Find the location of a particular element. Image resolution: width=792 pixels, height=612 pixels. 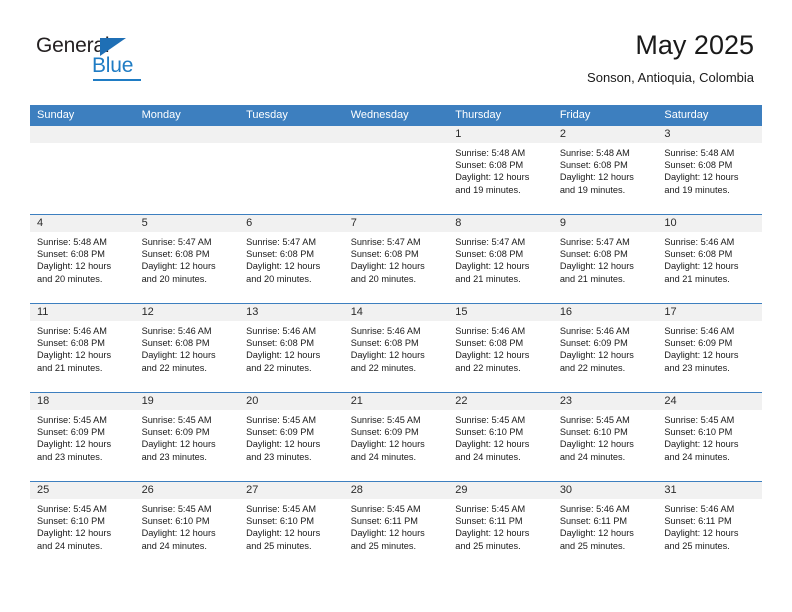

day-info-line: and 20 minutes. is located at coordinates (279, 278).